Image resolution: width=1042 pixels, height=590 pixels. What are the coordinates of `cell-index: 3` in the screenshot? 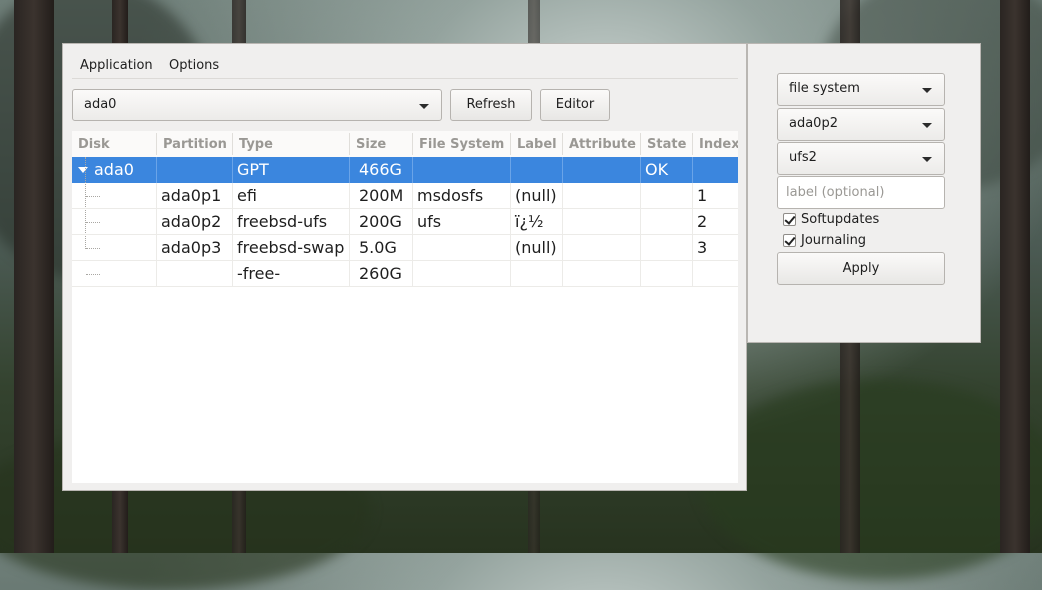 It's located at (702, 247).